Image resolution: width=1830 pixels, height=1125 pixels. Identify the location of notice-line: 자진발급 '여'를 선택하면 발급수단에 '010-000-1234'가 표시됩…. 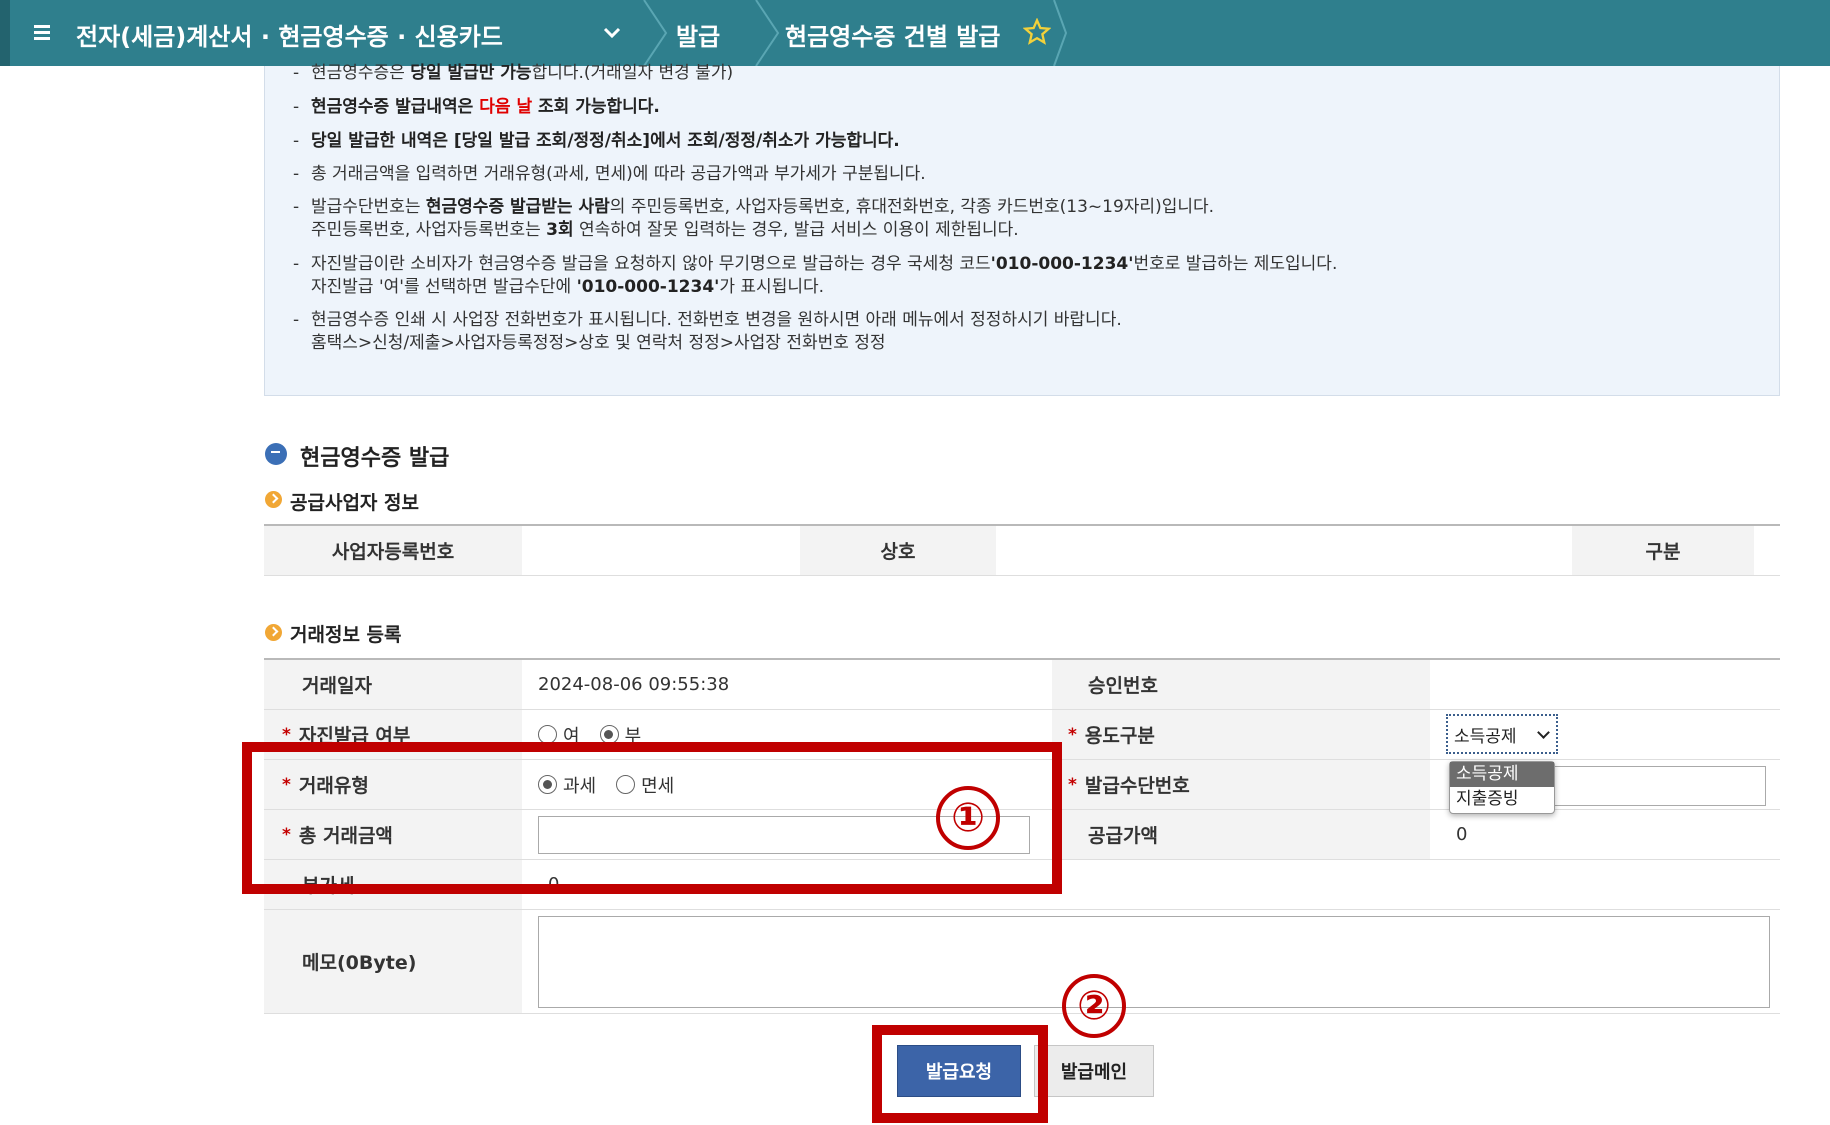
(568, 287).